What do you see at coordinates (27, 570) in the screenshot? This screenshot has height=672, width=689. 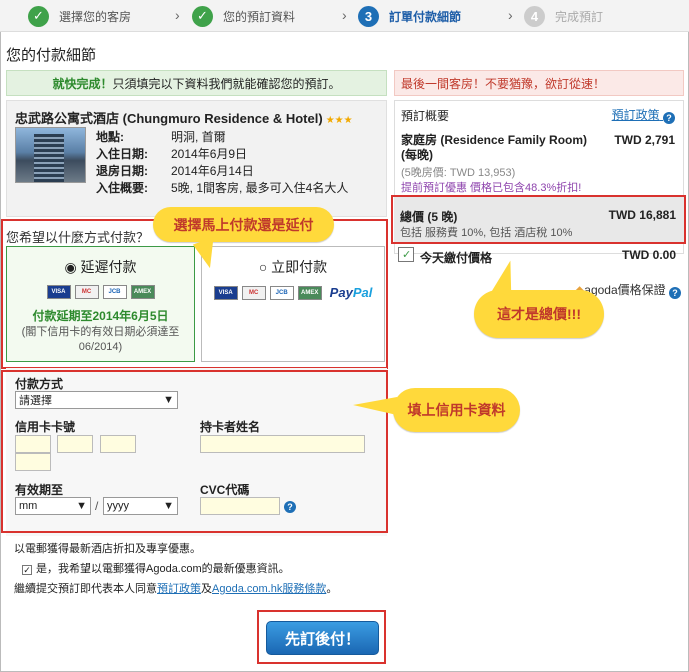 I see `checkbox-checked-icon: ✓` at bounding box center [27, 570].